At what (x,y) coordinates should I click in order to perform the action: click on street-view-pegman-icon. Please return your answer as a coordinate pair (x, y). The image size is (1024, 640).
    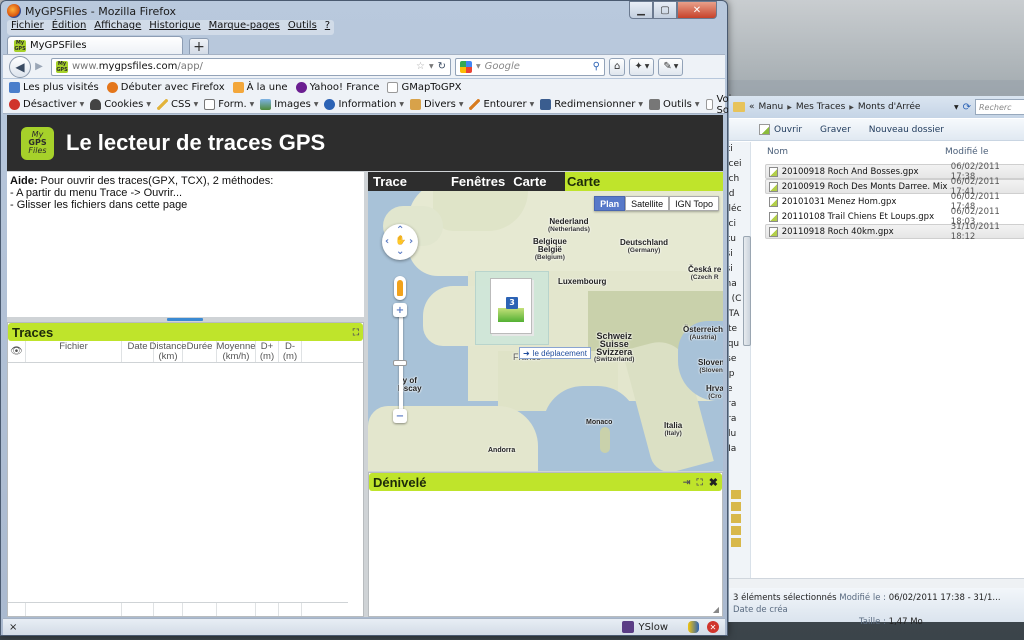
    Looking at the image, I should click on (400, 288).